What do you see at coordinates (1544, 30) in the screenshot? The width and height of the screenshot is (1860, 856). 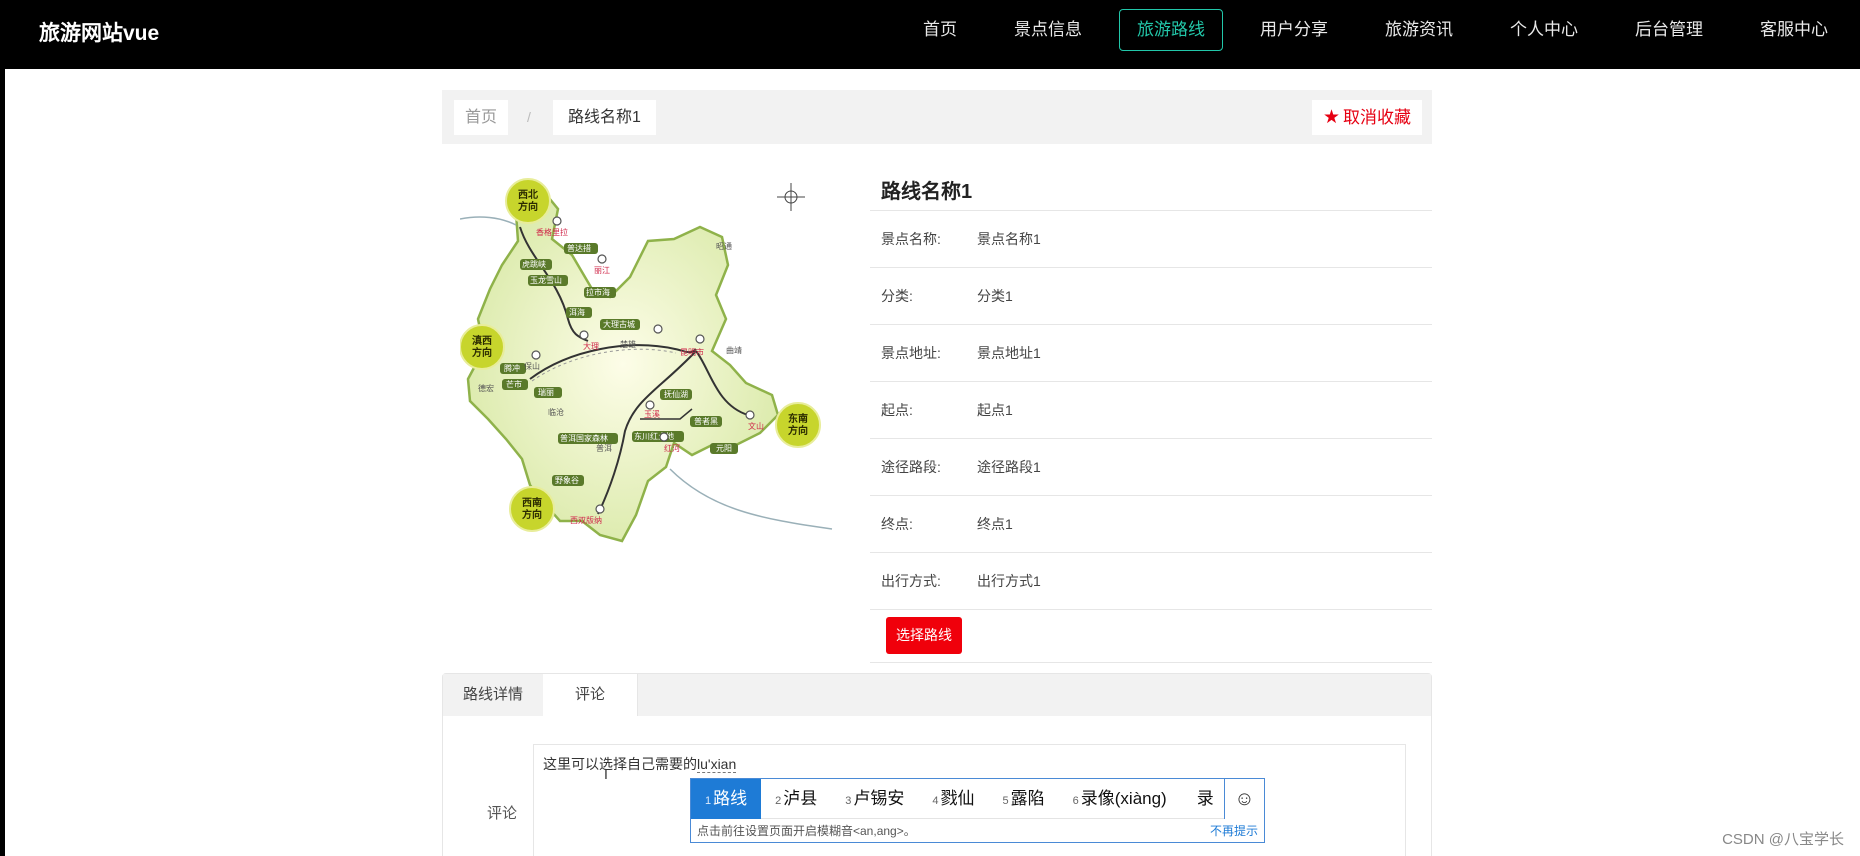 I see `nav-personal-center: 个人中心` at bounding box center [1544, 30].